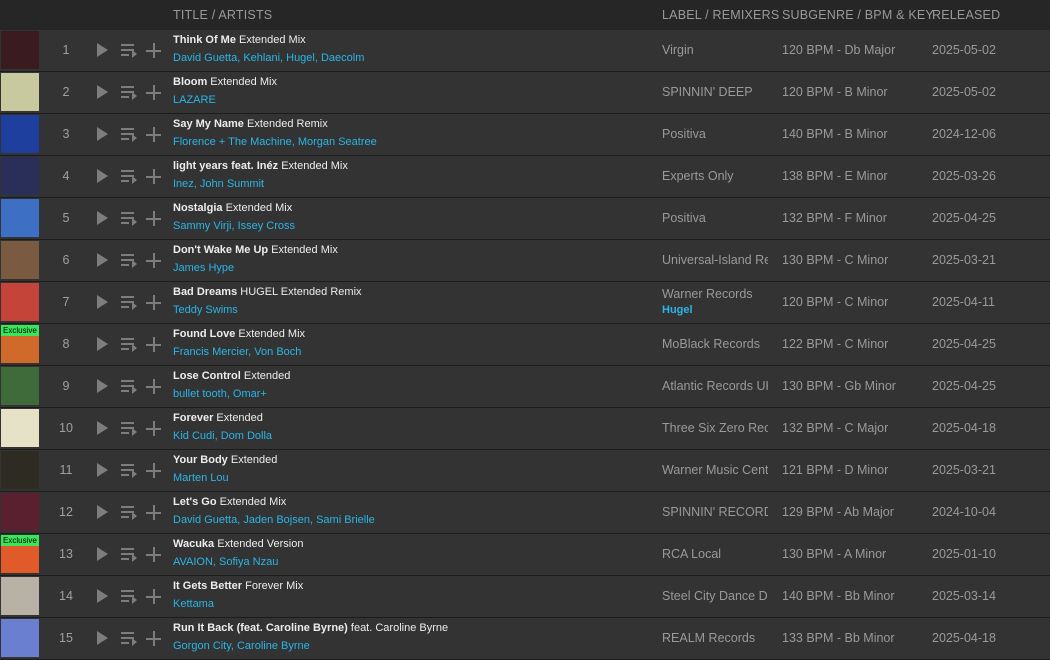 The width and height of the screenshot is (1050, 660). What do you see at coordinates (715, 344) in the screenshot?
I see `track-label: MoBlack Records` at bounding box center [715, 344].